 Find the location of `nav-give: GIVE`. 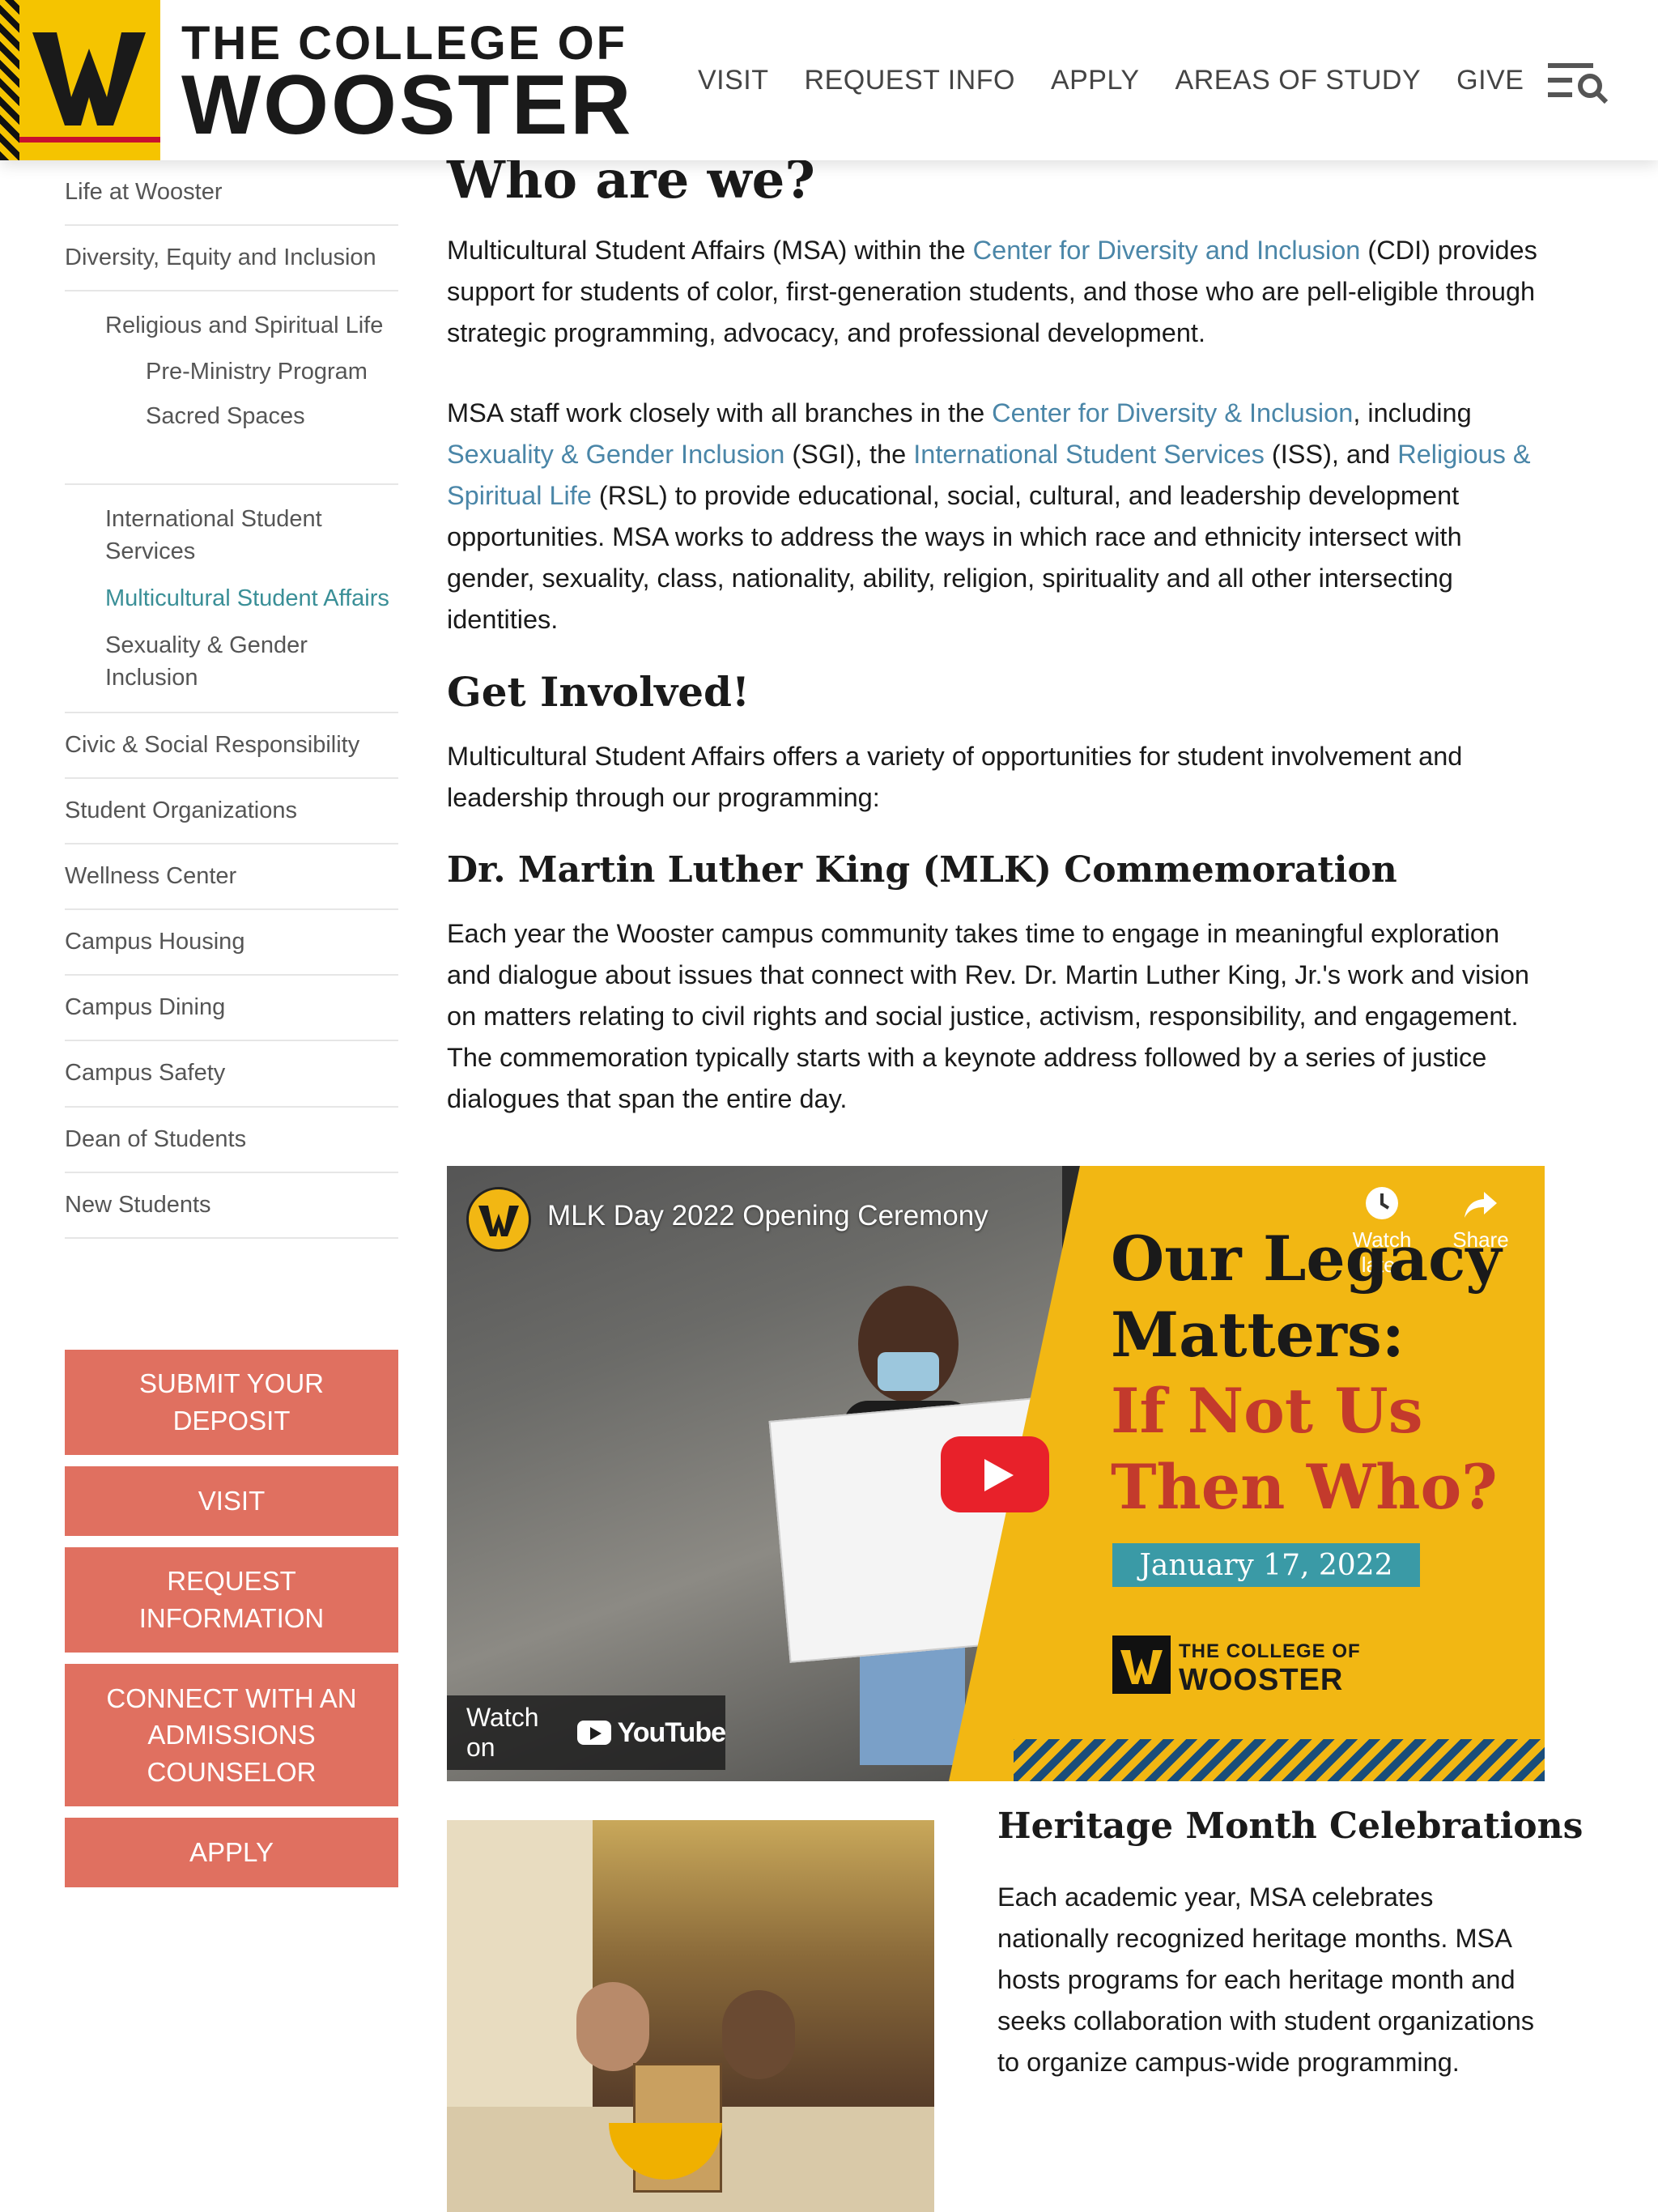

nav-give: GIVE is located at coordinates (1490, 81).